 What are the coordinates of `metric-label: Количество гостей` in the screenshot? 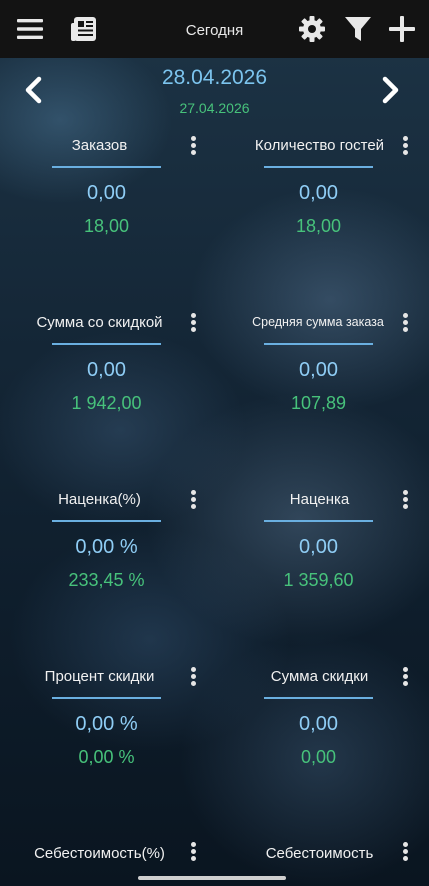 It's located at (319, 145).